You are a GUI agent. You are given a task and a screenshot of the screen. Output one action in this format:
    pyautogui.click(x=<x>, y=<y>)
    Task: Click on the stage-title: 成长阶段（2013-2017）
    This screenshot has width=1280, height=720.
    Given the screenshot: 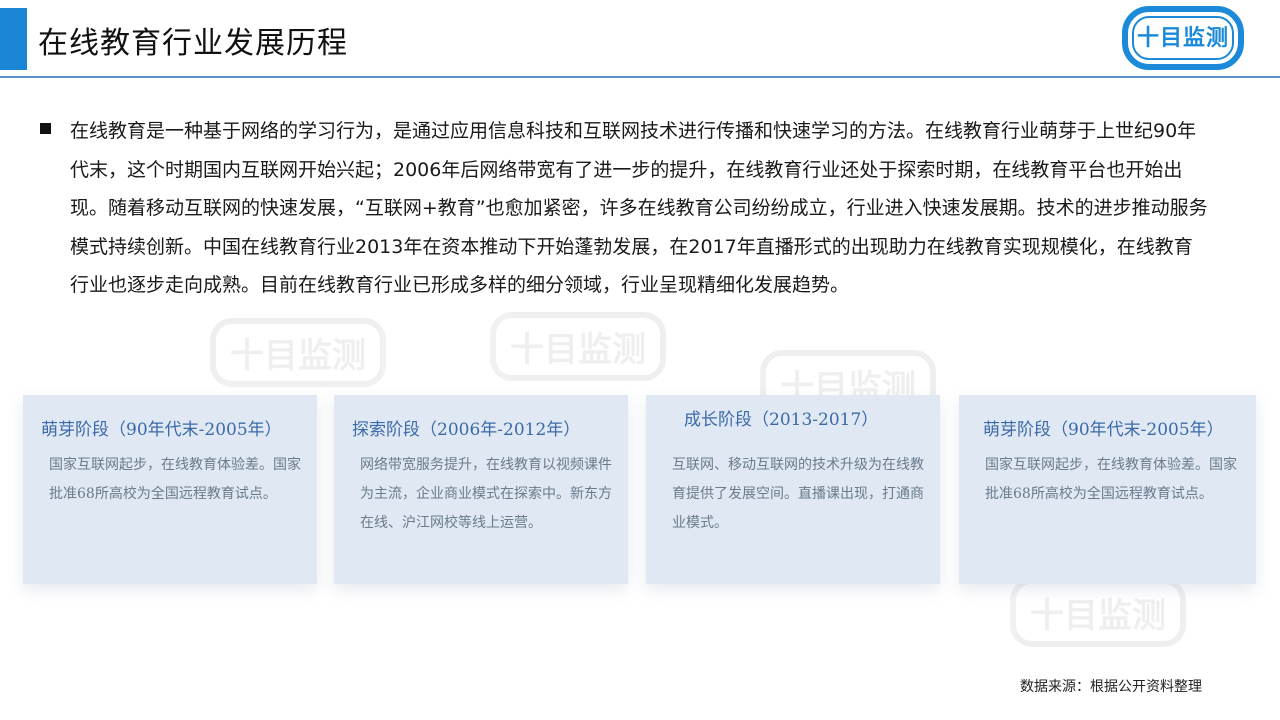 What is the action you would take?
    pyautogui.click(x=781, y=420)
    